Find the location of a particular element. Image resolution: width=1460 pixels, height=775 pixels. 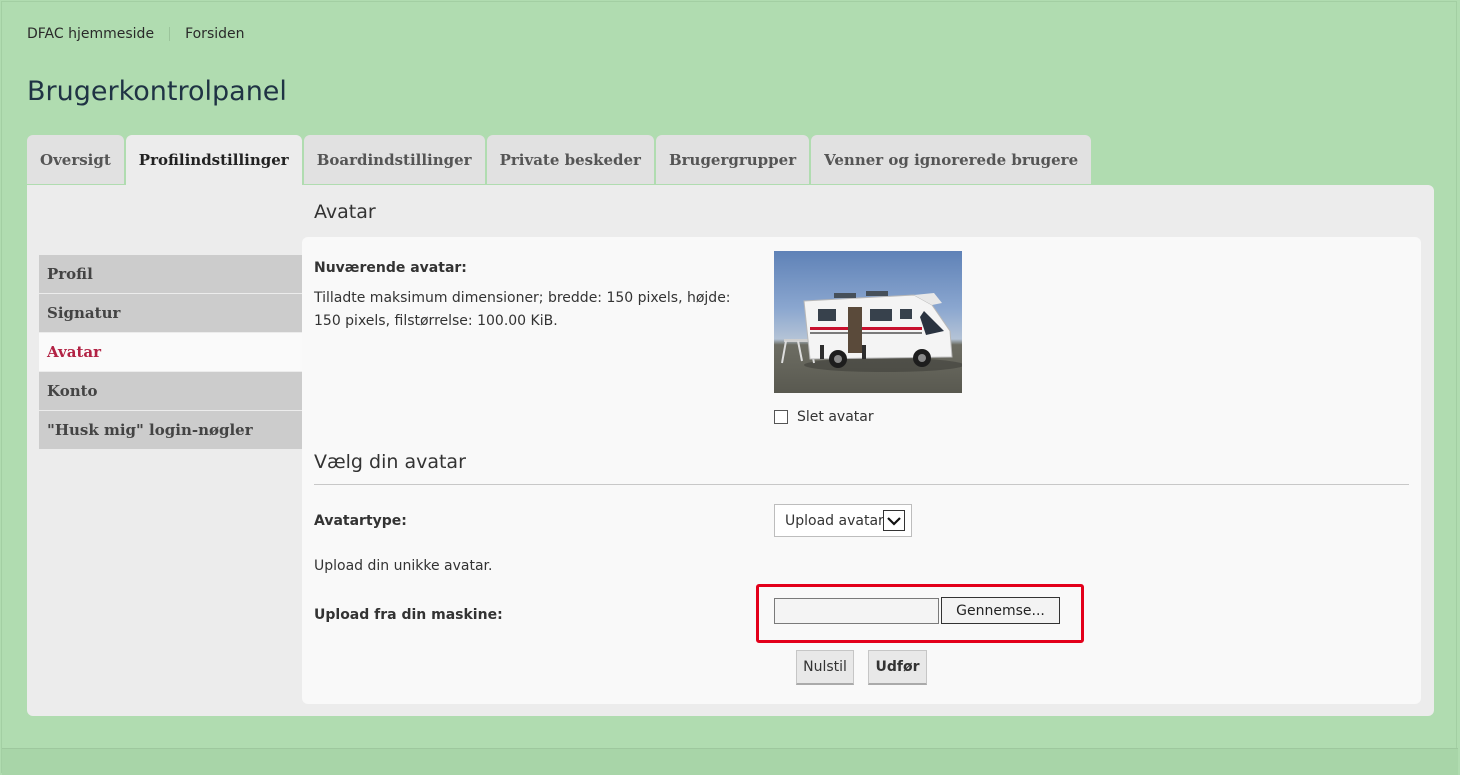

footer-band is located at coordinates (730, 761).